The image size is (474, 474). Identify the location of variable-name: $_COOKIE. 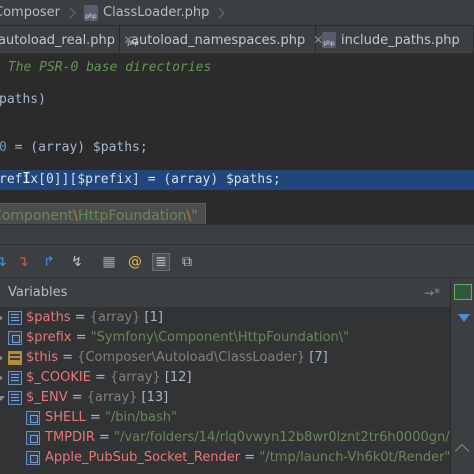
(58, 377).